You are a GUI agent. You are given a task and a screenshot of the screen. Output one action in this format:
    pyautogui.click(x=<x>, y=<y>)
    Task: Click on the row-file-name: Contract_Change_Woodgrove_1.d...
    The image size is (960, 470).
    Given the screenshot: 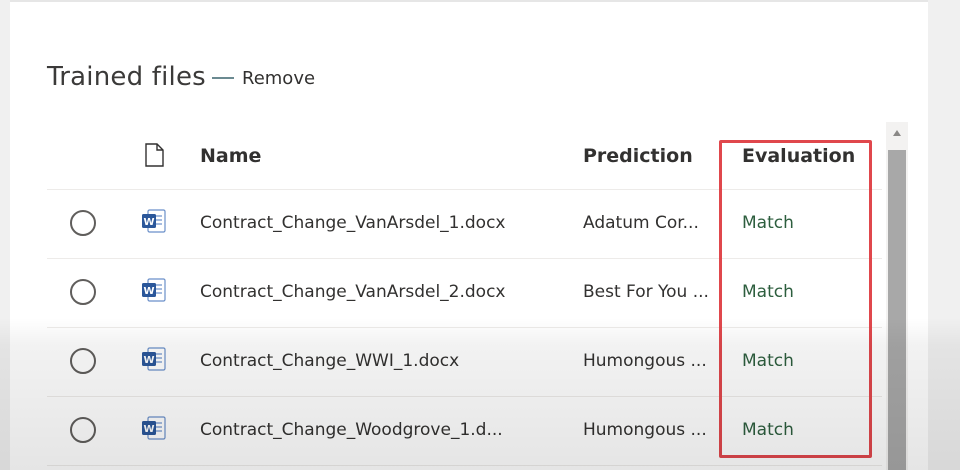 What is the action you would take?
    pyautogui.click(x=351, y=430)
    